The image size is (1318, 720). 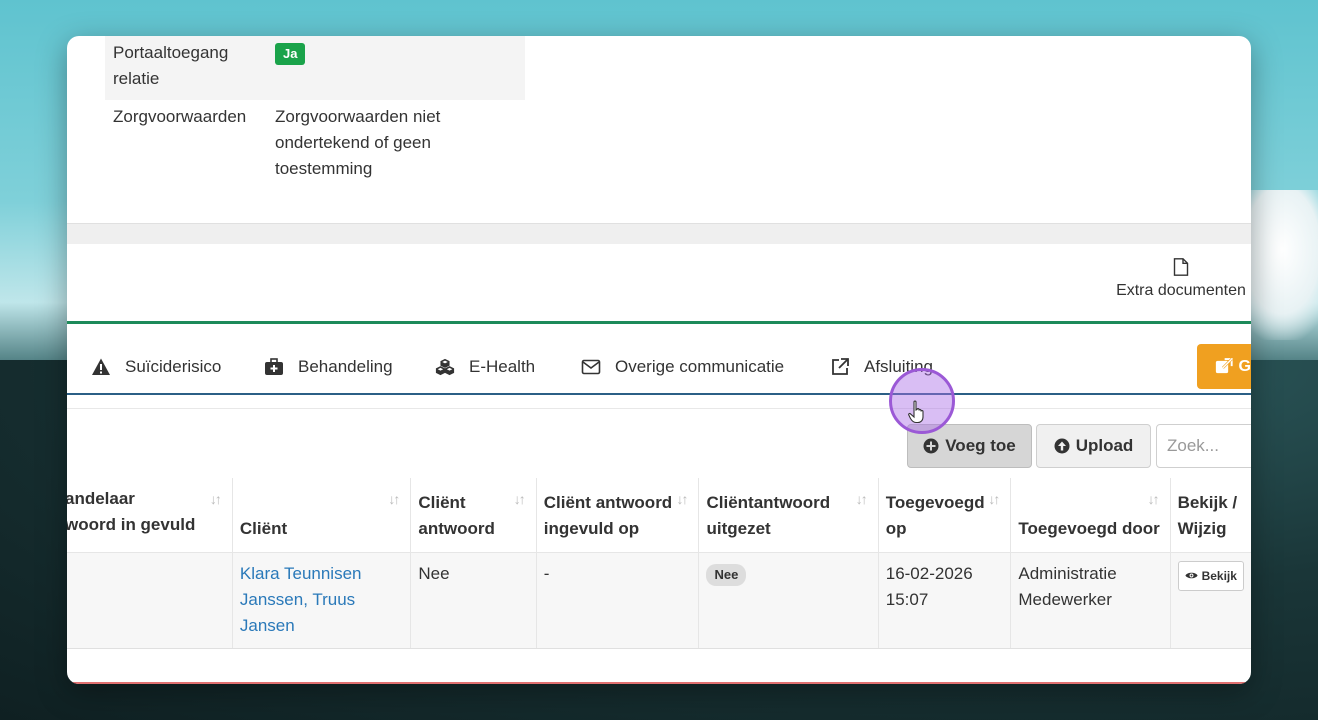 What do you see at coordinates (290, 54) in the screenshot?
I see `yes-badge: Ja` at bounding box center [290, 54].